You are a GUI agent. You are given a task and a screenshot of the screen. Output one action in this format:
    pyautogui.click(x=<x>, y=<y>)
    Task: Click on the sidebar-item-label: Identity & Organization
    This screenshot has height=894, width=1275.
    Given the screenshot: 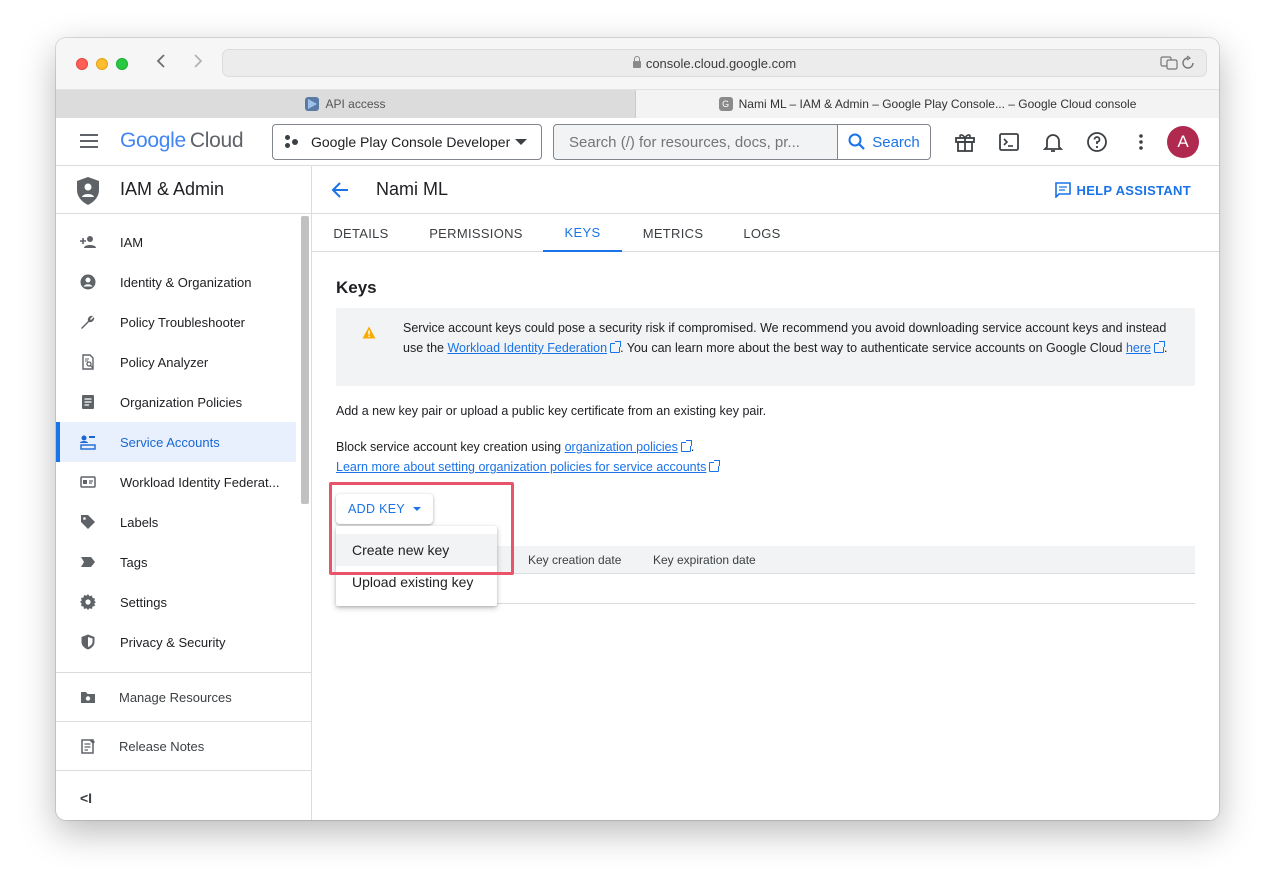 What is the action you would take?
    pyautogui.click(x=186, y=282)
    